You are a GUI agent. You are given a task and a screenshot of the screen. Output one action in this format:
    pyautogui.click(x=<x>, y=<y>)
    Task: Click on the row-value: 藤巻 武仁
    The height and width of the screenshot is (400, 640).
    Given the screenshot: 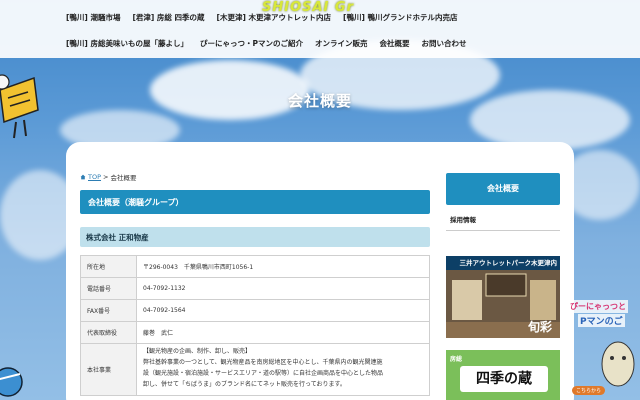 What is the action you would take?
    pyautogui.click(x=283, y=332)
    